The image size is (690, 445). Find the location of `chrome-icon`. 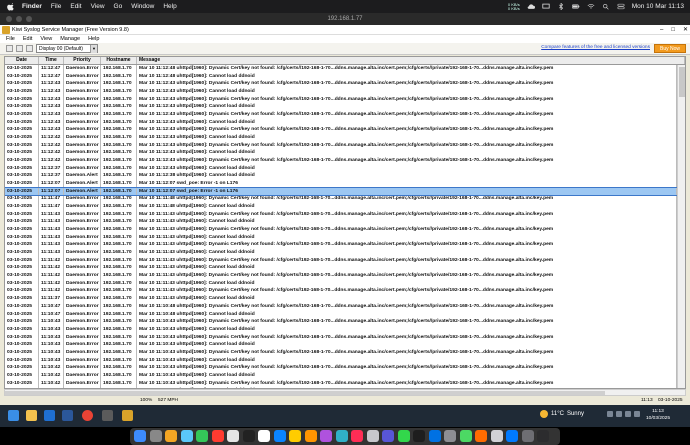

chrome-icon is located at coordinates (87, 415).